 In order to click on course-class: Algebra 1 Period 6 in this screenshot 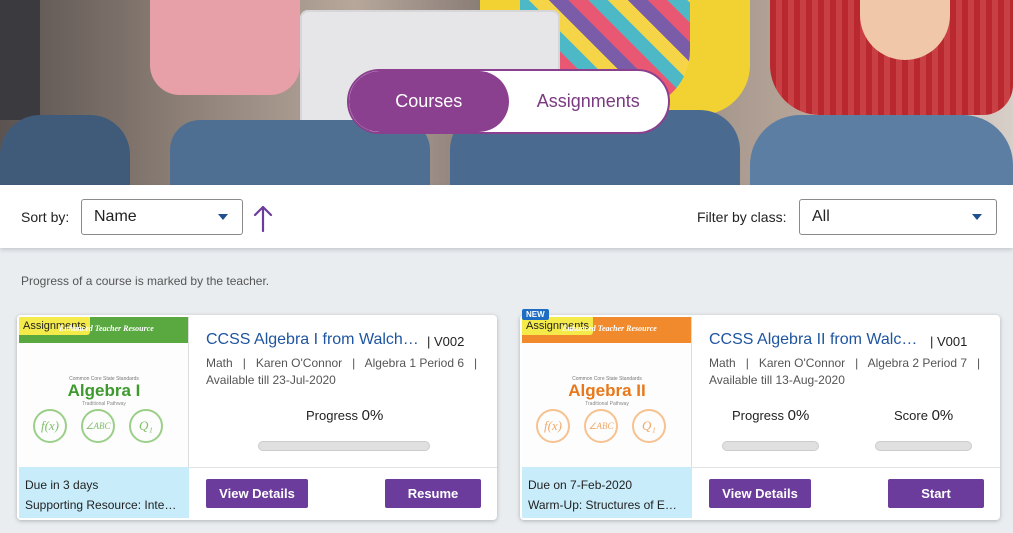, I will do `click(414, 363)`.